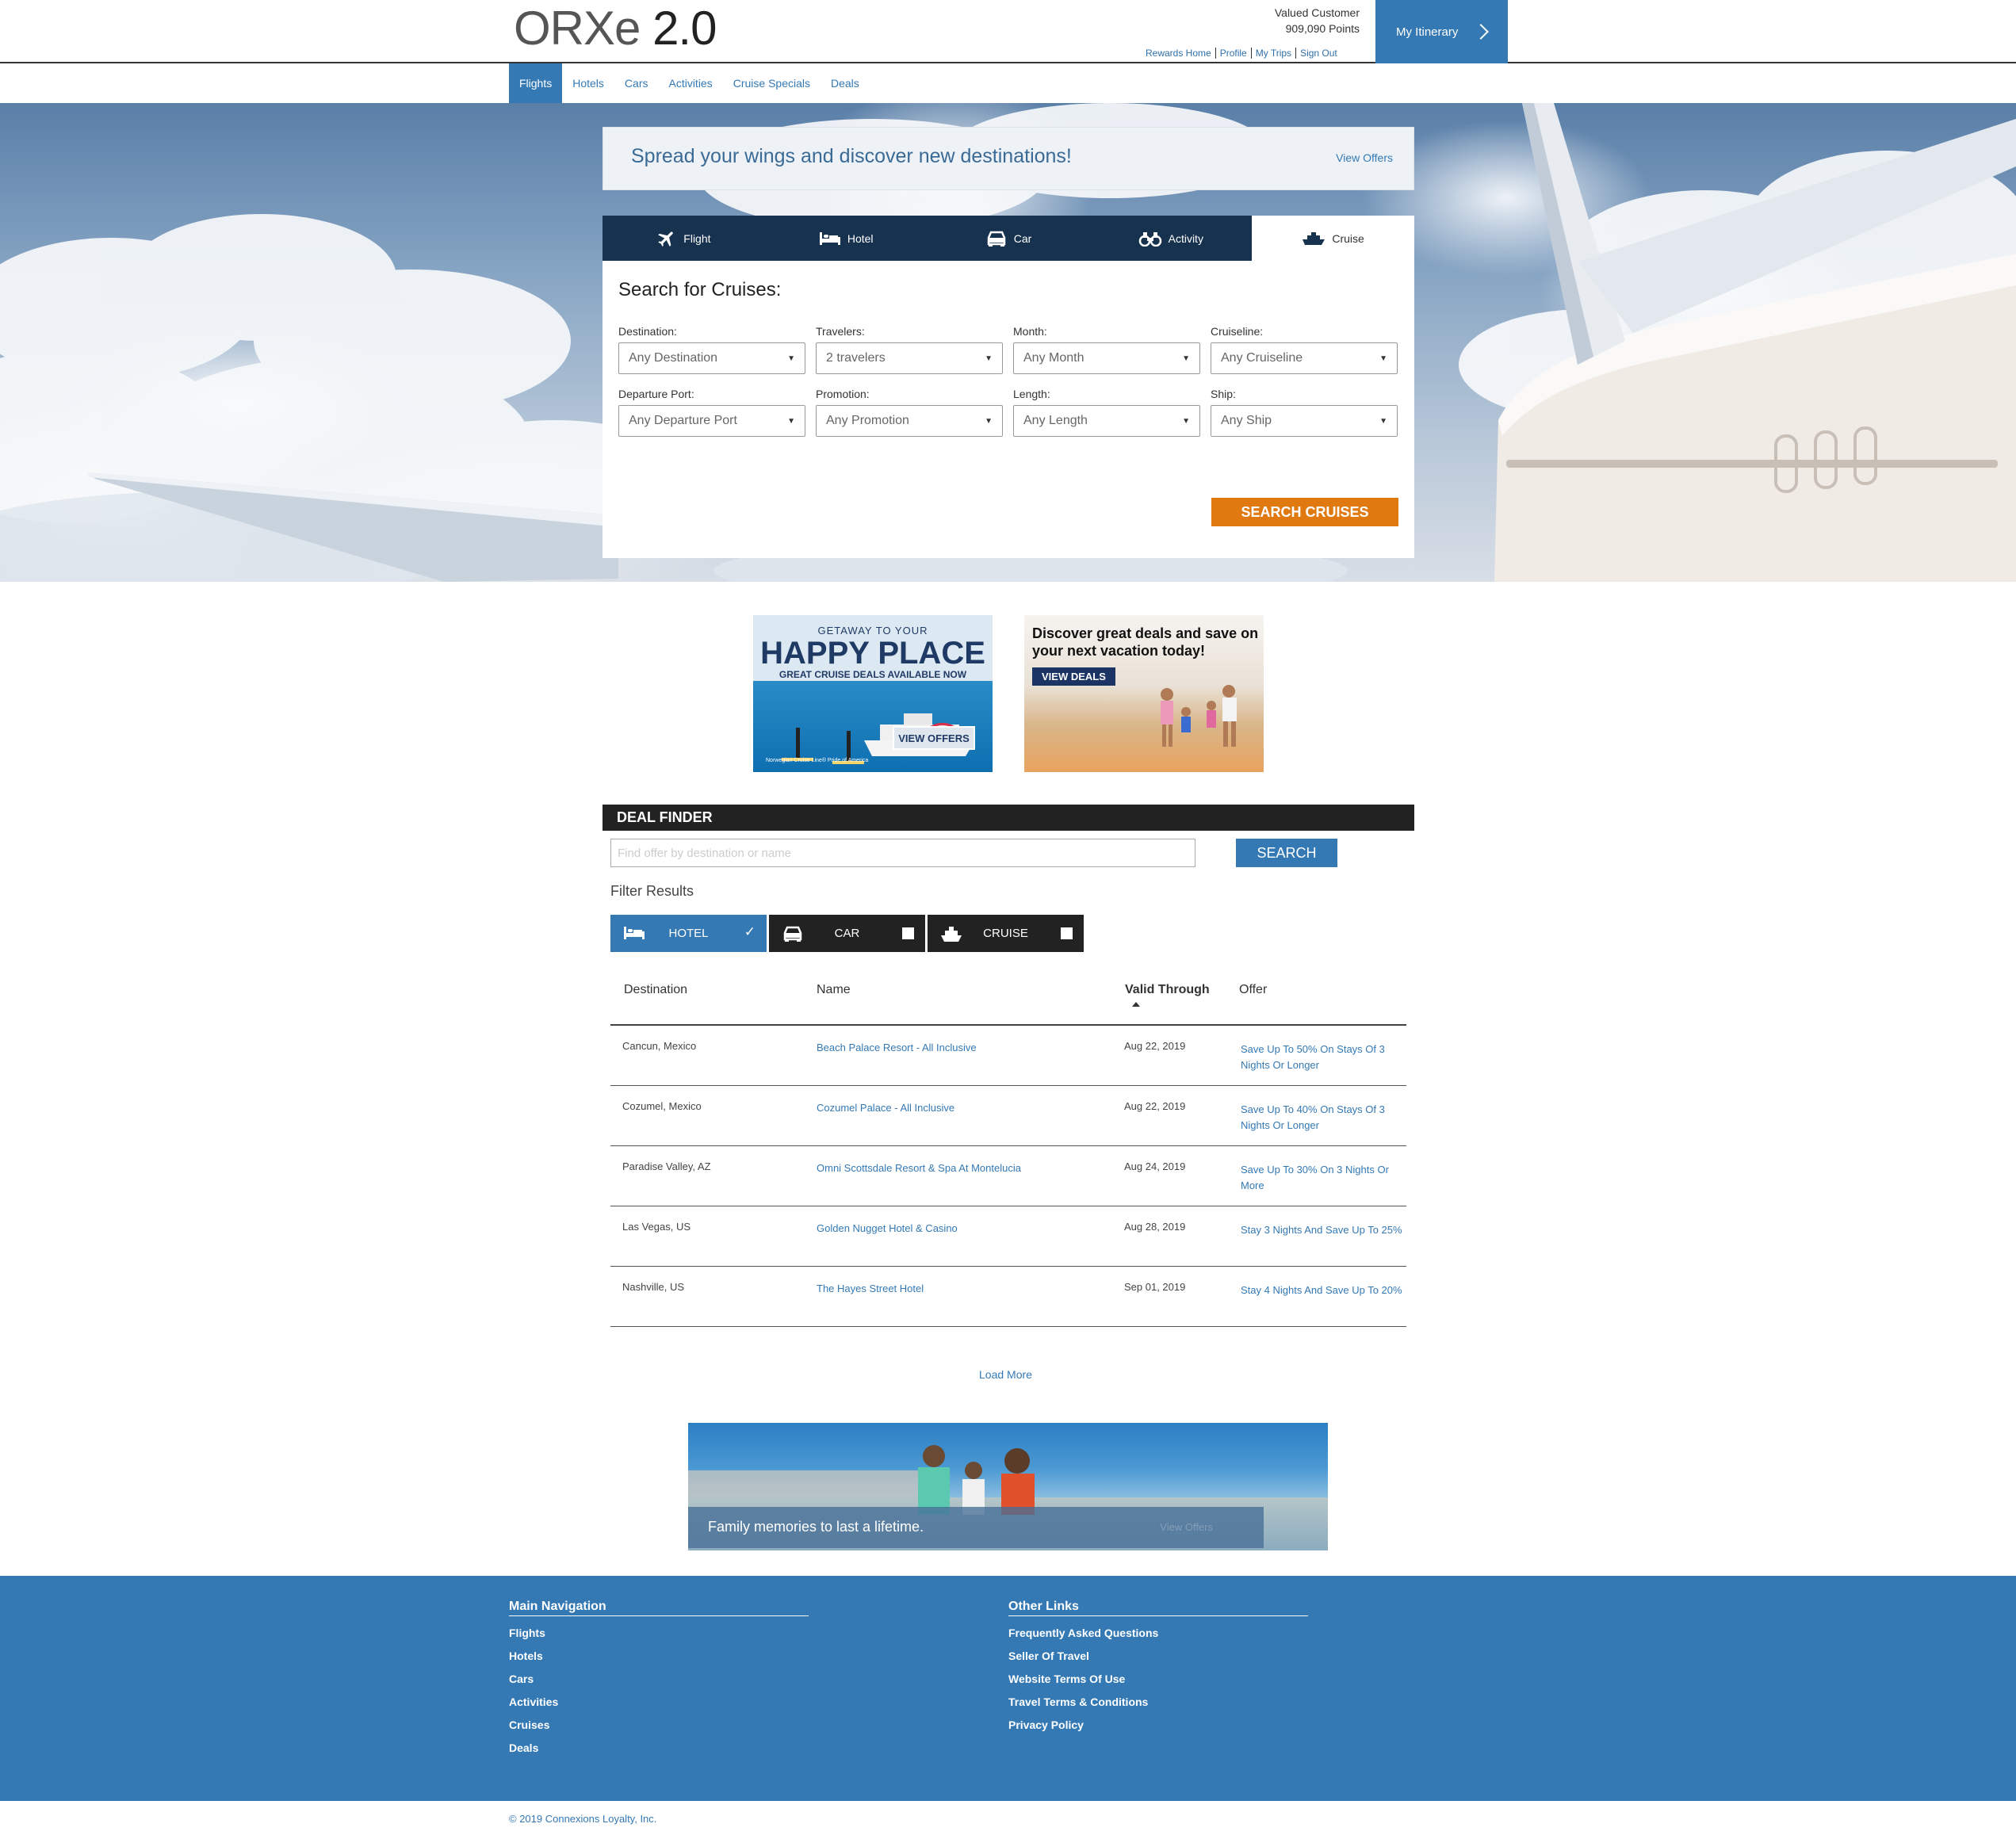 This screenshot has height=1839, width=2016. I want to click on nav-deals: Deals, so click(846, 83).